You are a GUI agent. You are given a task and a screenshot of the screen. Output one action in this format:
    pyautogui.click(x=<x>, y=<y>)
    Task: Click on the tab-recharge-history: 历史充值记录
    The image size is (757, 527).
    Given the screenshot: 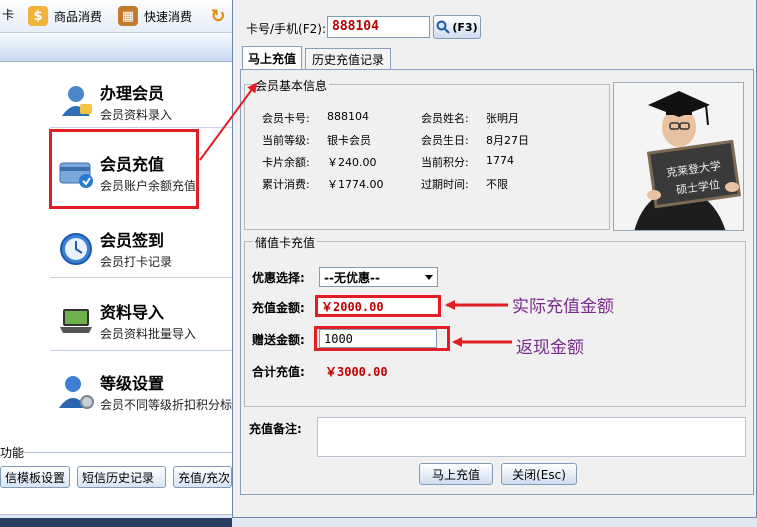 What is the action you would take?
    pyautogui.click(x=348, y=59)
    